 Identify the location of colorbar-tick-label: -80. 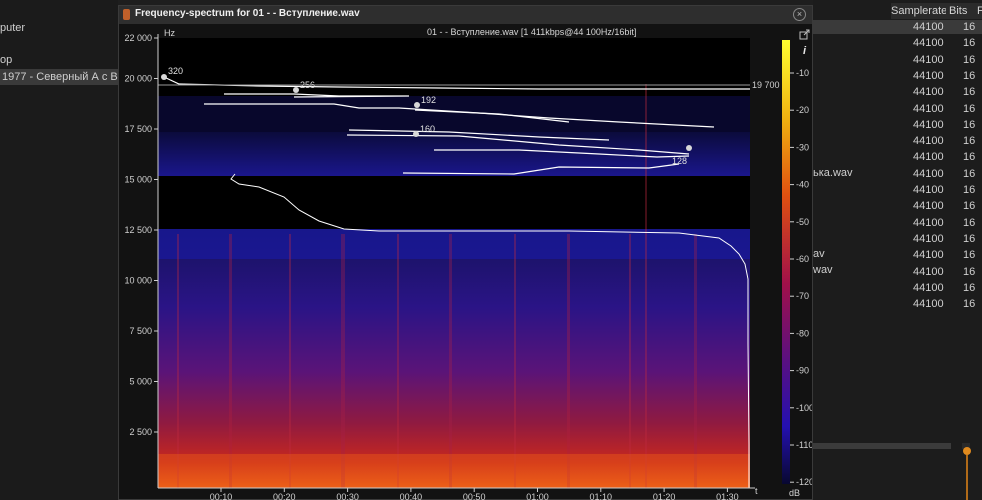
(802, 333).